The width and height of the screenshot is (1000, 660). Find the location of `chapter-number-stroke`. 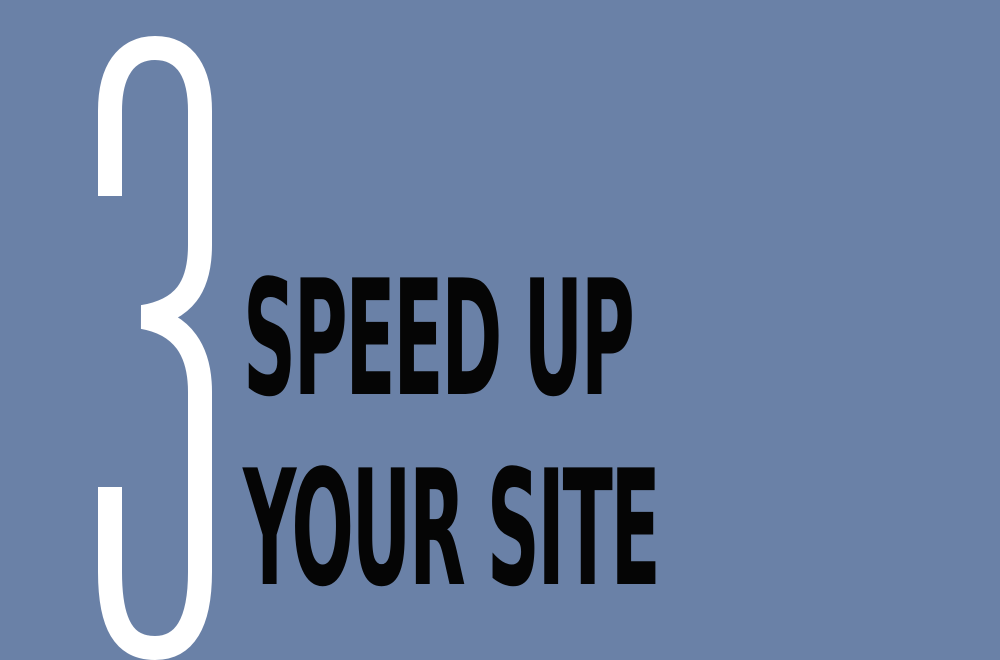

chapter-number-stroke is located at coordinates (155, 348).